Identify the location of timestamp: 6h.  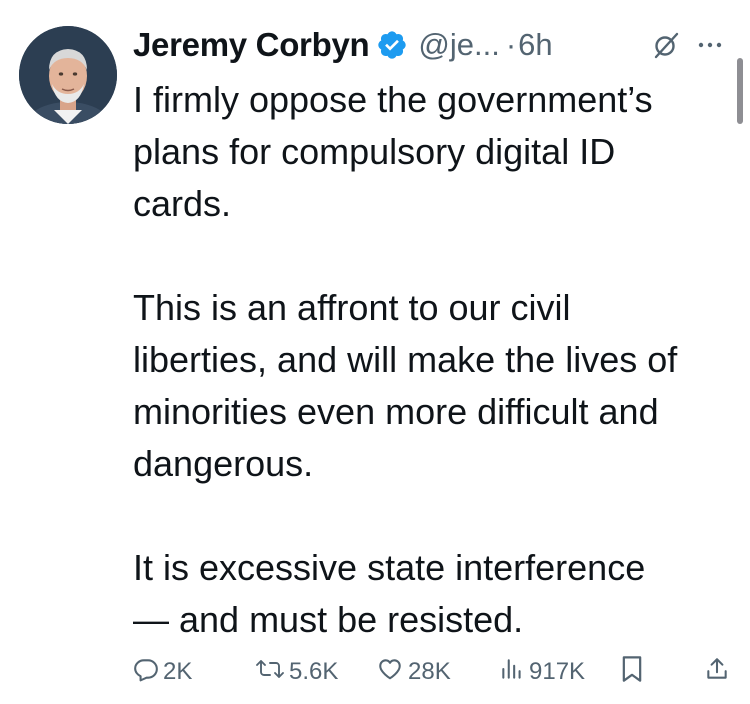
(535, 45).